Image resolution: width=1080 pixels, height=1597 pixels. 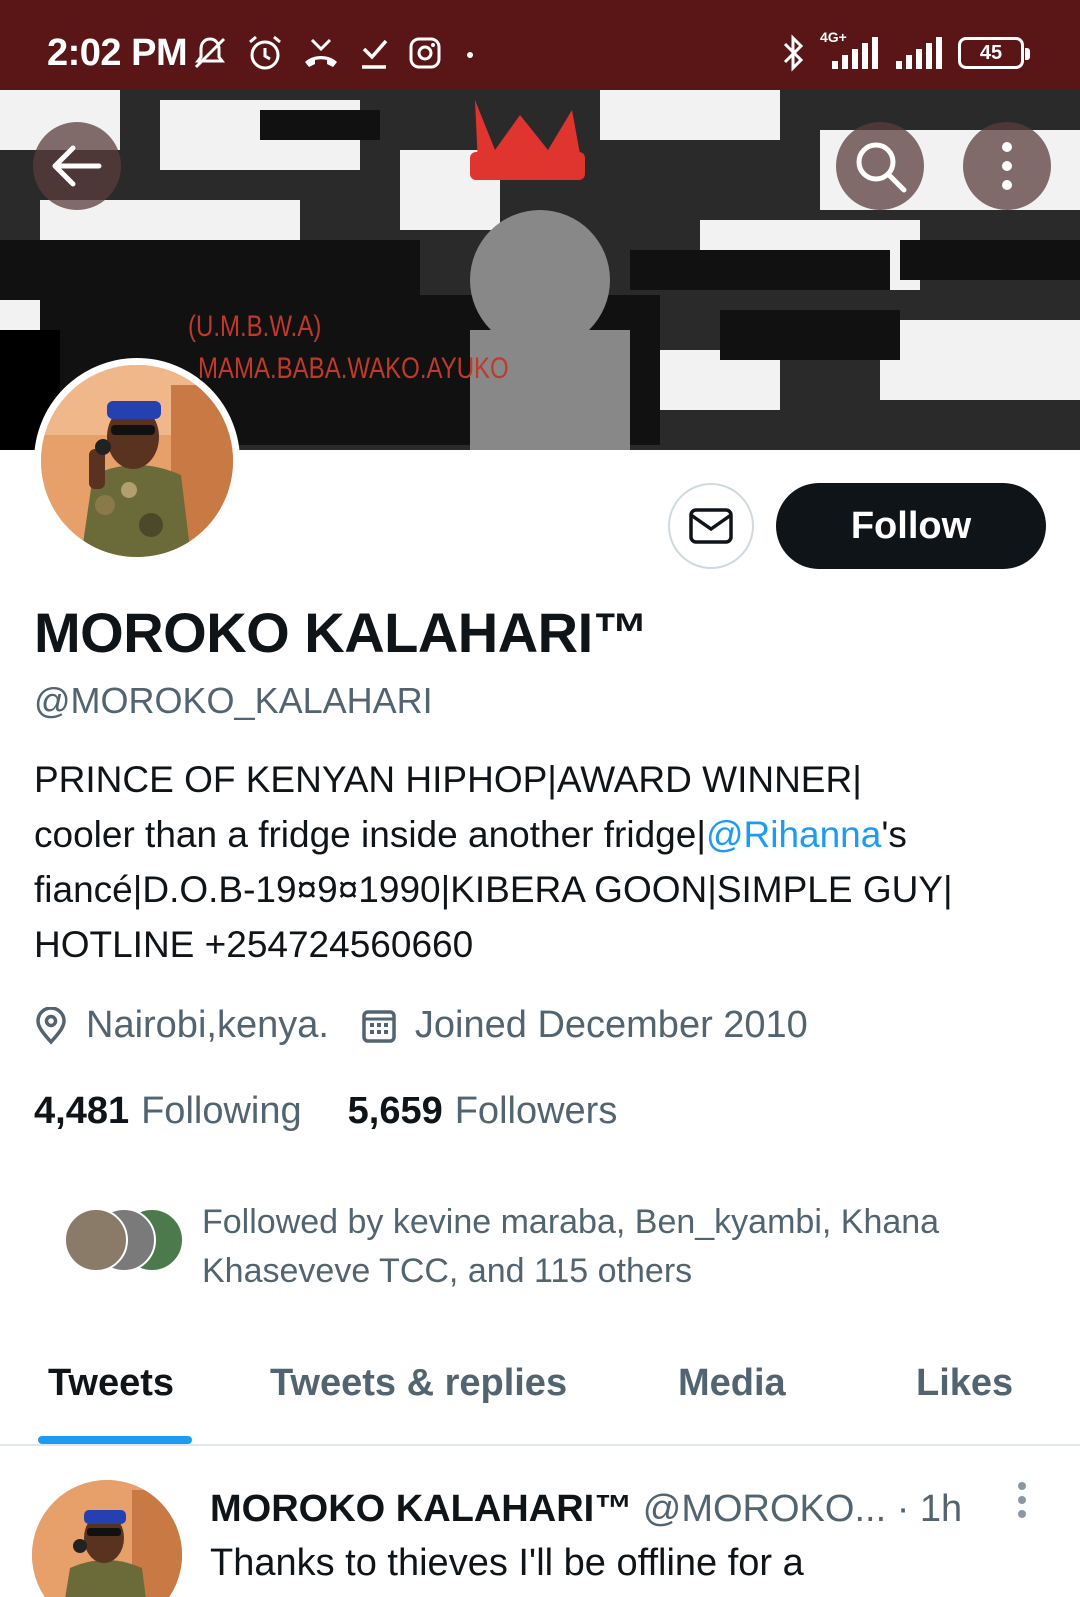 What do you see at coordinates (321, 52) in the screenshot?
I see `missed-call-icon` at bounding box center [321, 52].